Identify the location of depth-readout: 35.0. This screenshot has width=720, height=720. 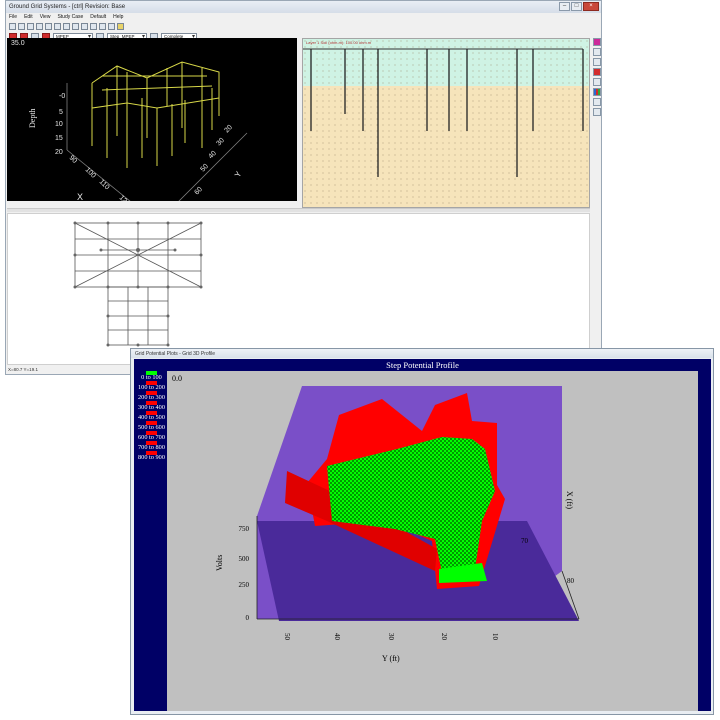
(18, 43).